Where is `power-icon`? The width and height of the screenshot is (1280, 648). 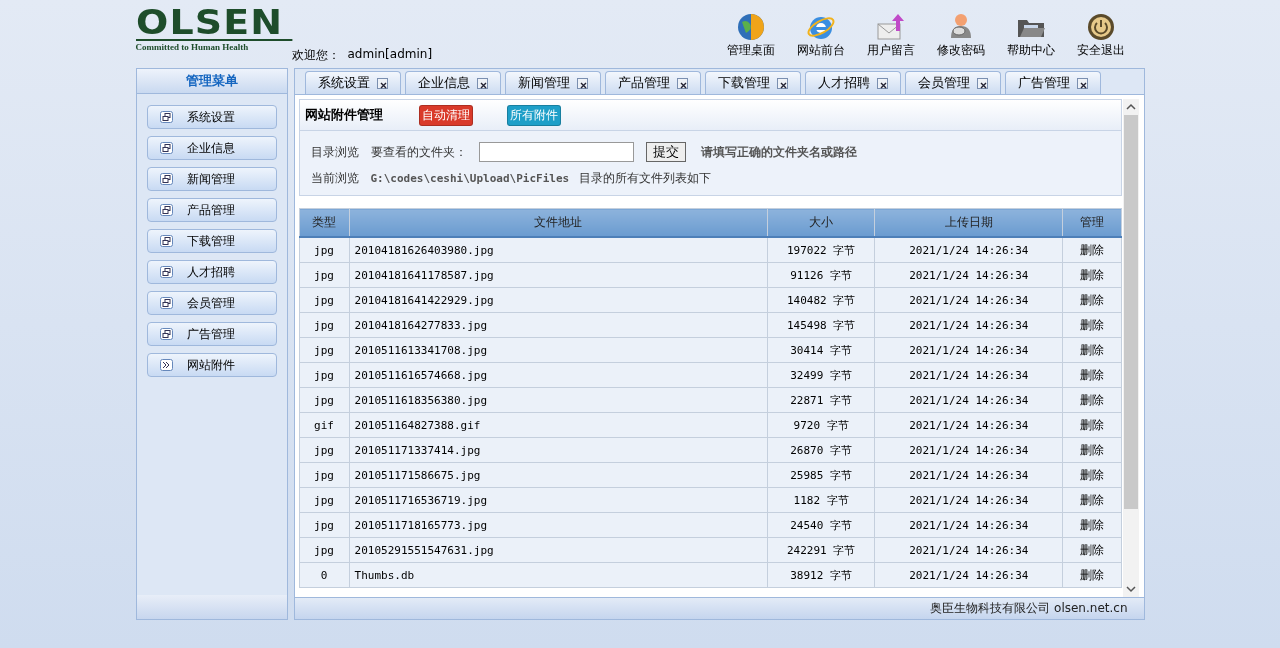 power-icon is located at coordinates (1100, 27).